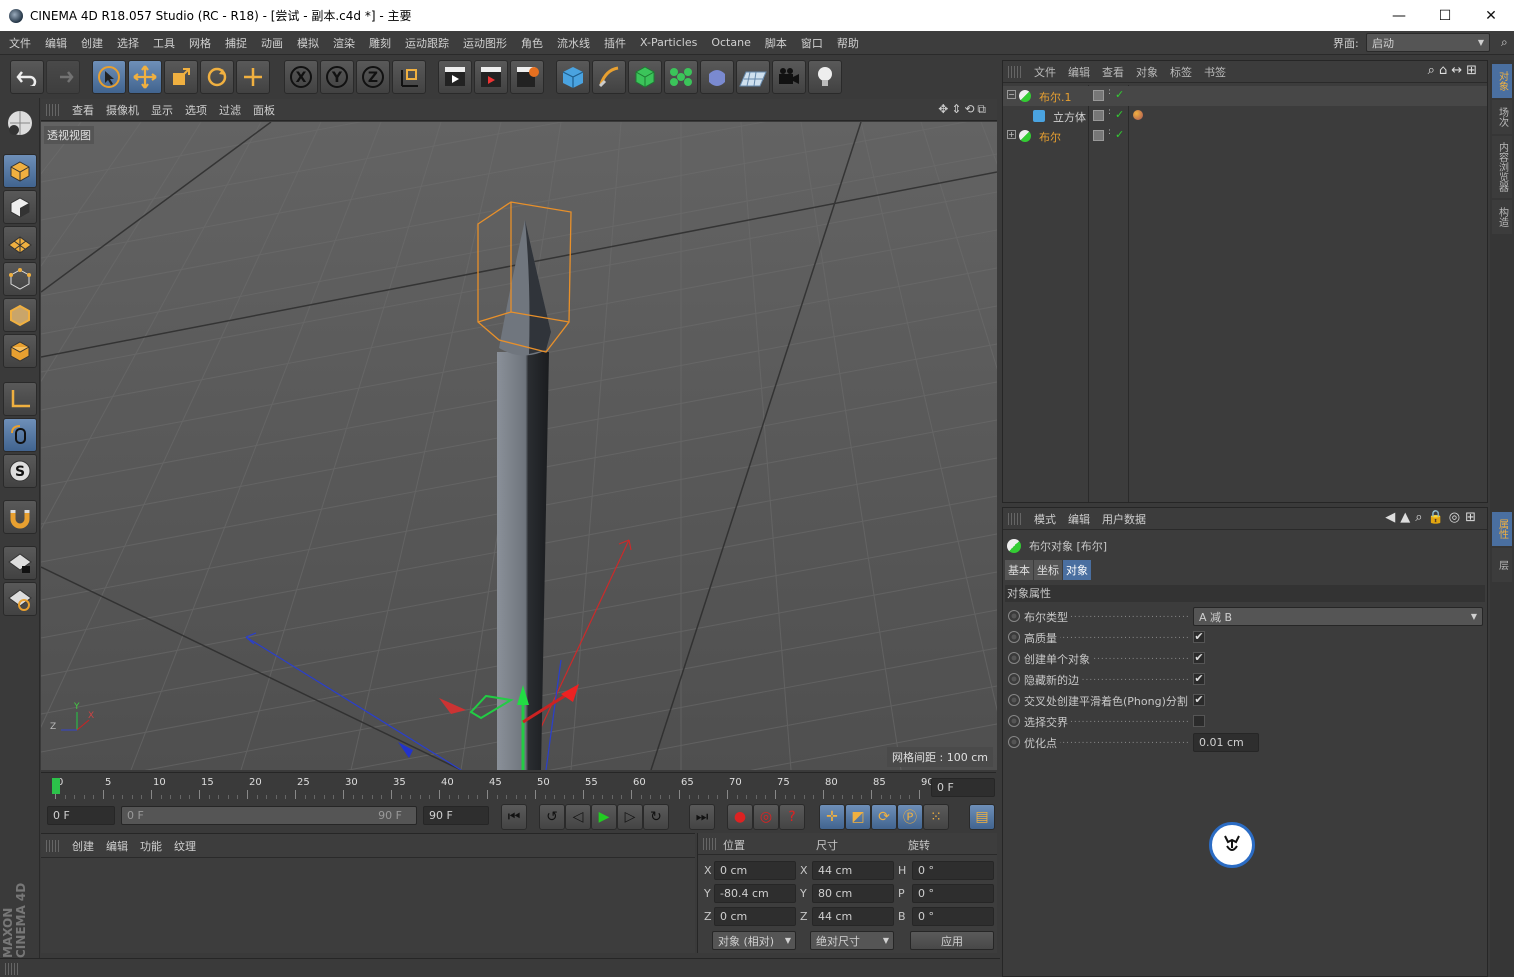  Describe the element at coordinates (1199, 721) in the screenshot. I see `attribute-checkbox` at that location.